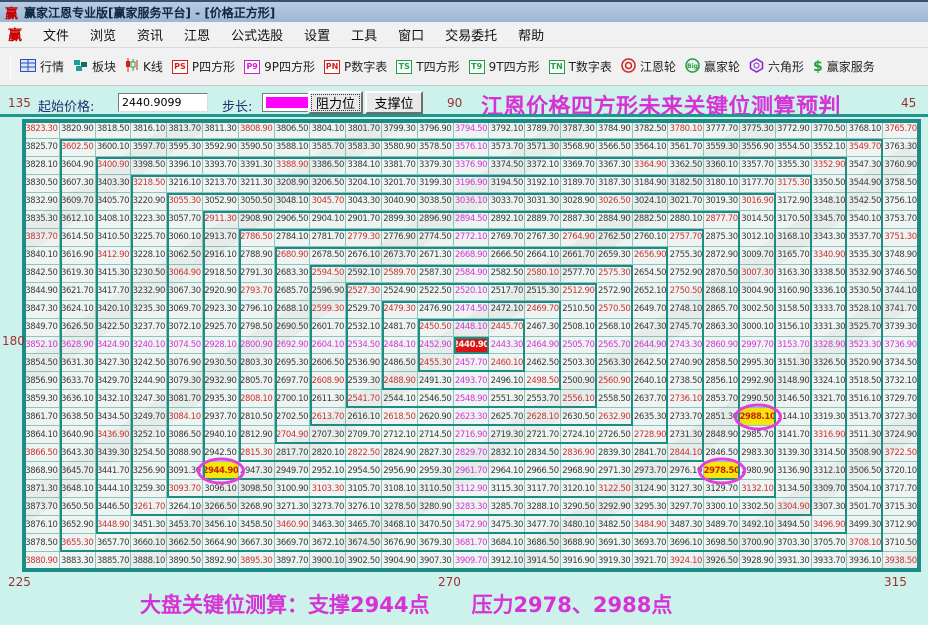  What do you see at coordinates (428, 66) in the screenshot?
I see `toolbar-item-6: TS T四方形` at bounding box center [428, 66].